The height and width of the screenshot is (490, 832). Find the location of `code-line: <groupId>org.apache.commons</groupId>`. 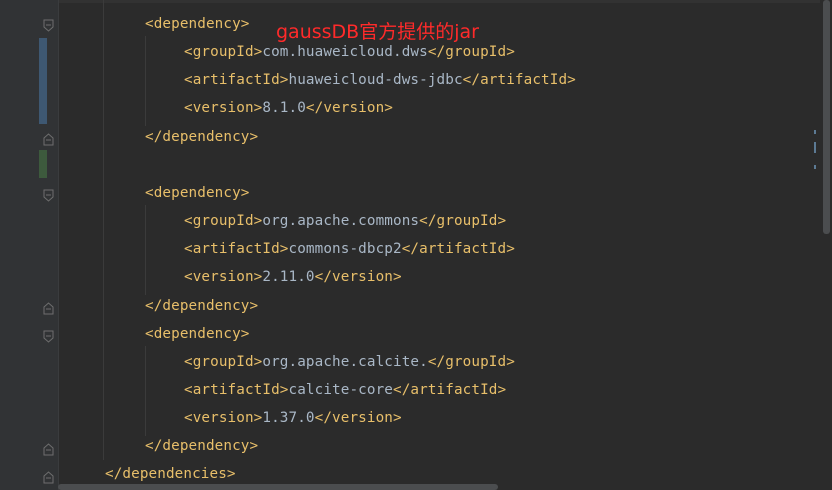

code-line: <groupId>org.apache.commons</groupId> is located at coordinates (345, 221).